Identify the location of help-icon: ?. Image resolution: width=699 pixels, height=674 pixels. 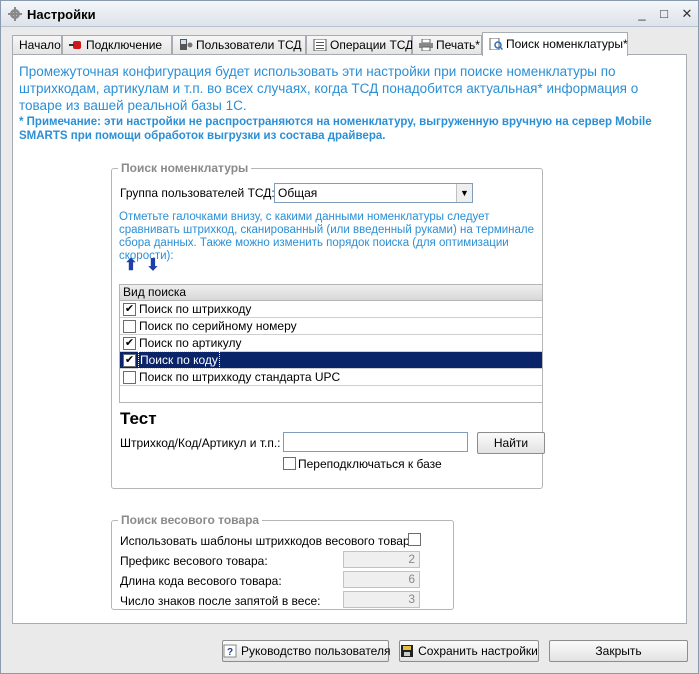
(230, 651).